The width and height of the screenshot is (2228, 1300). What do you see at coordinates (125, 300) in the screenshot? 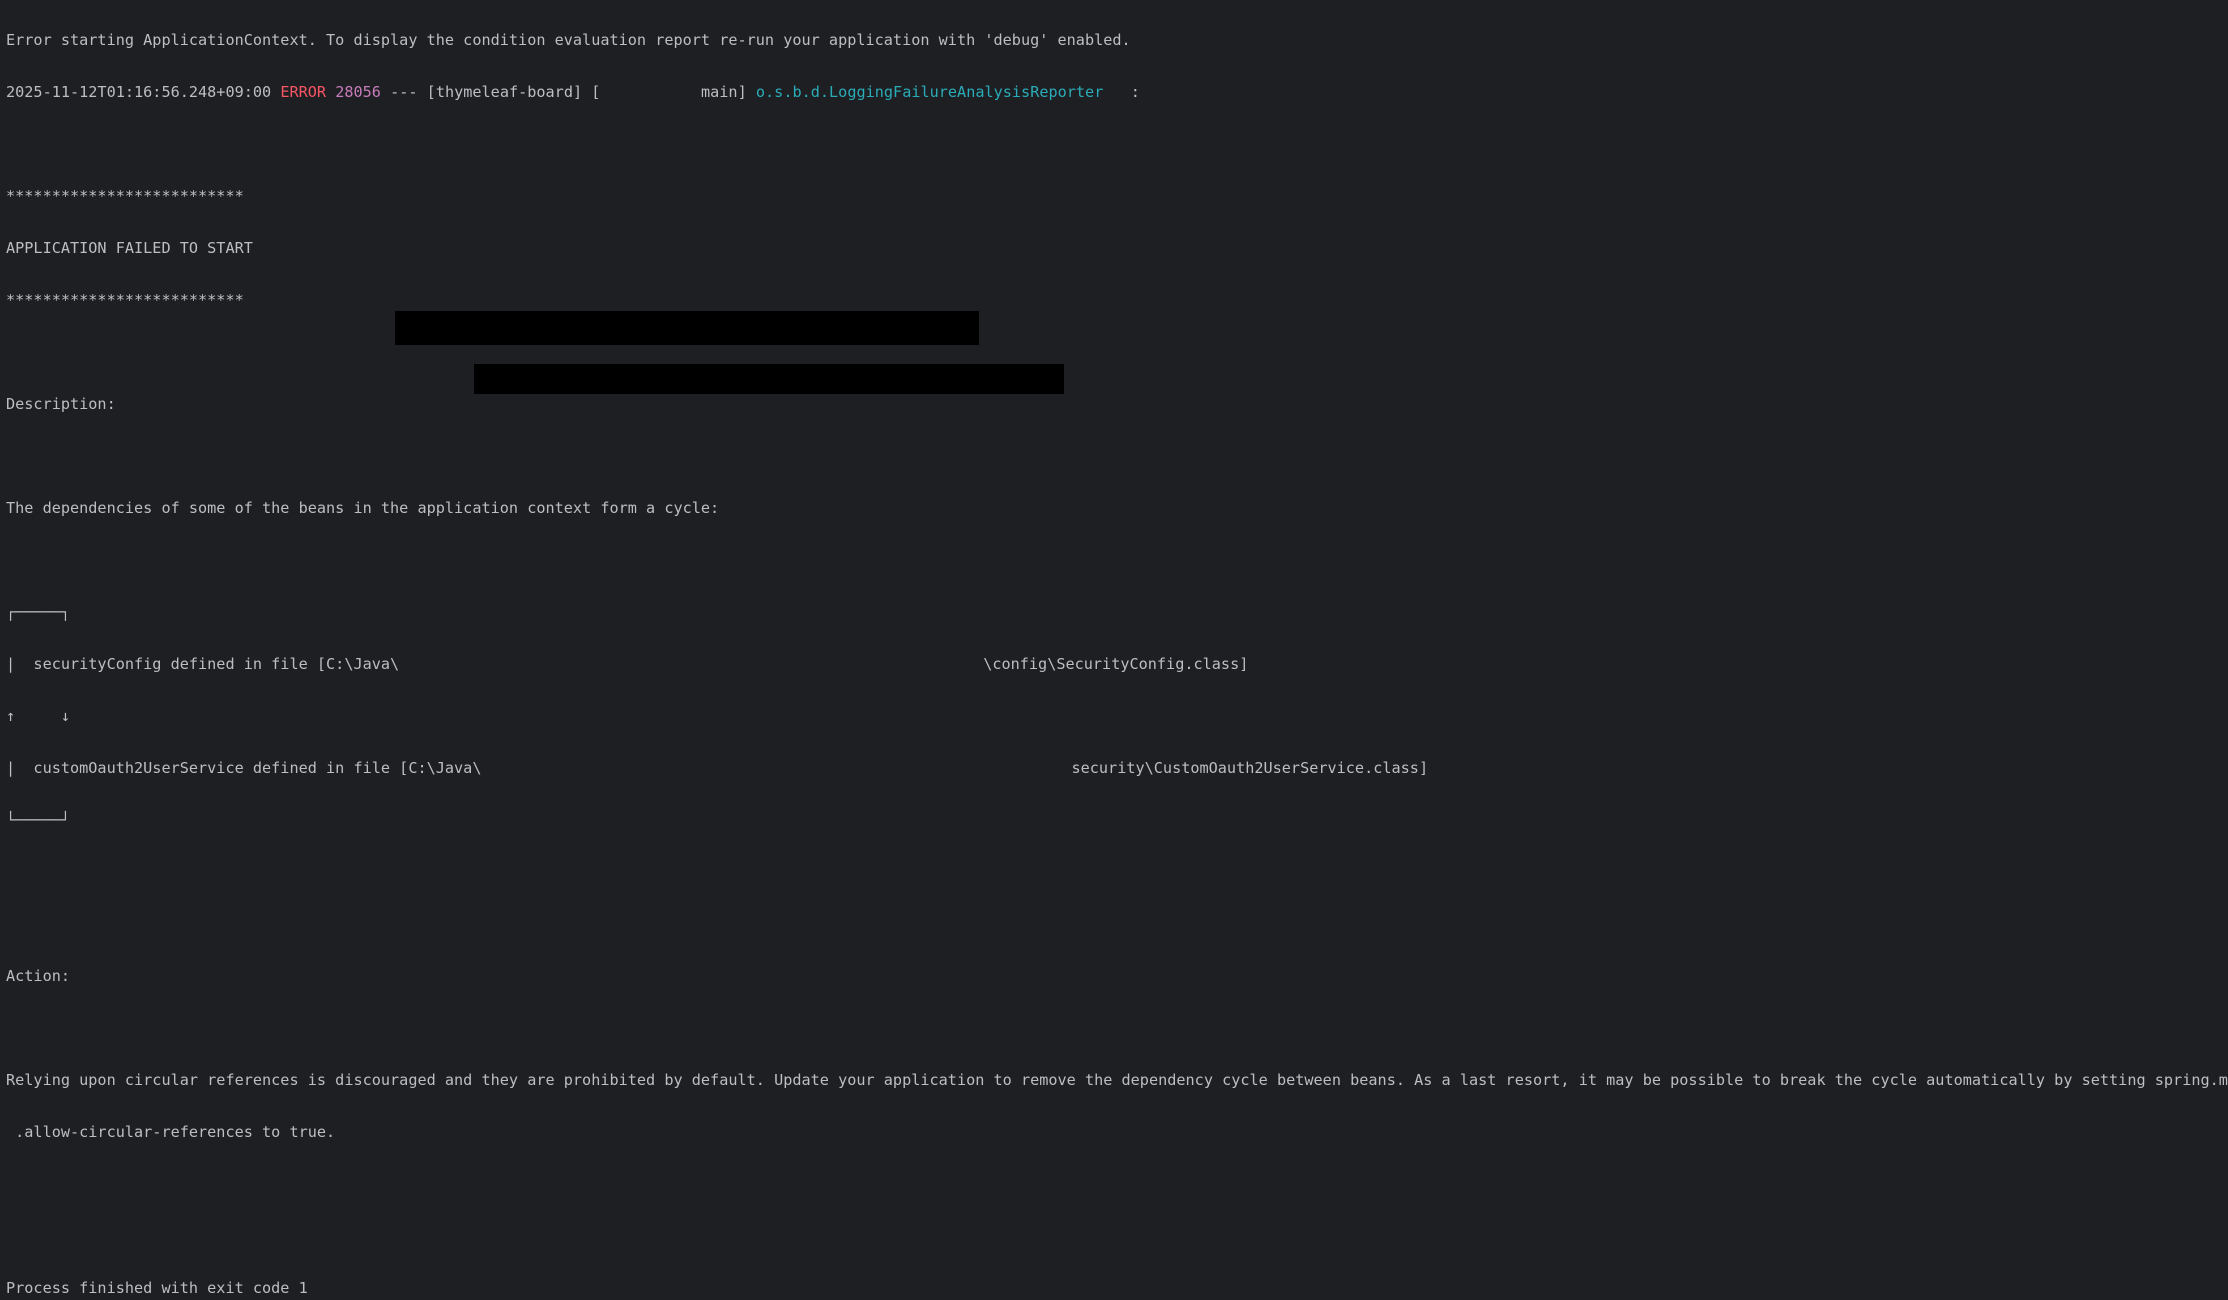
I see `stars-bottom: **************************` at bounding box center [125, 300].